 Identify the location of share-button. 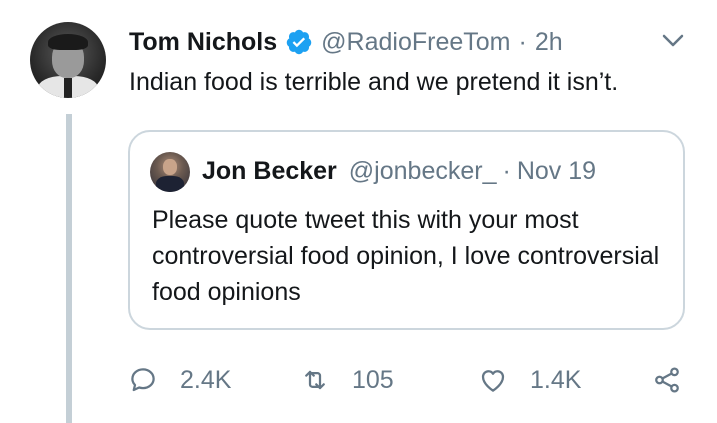
(667, 380).